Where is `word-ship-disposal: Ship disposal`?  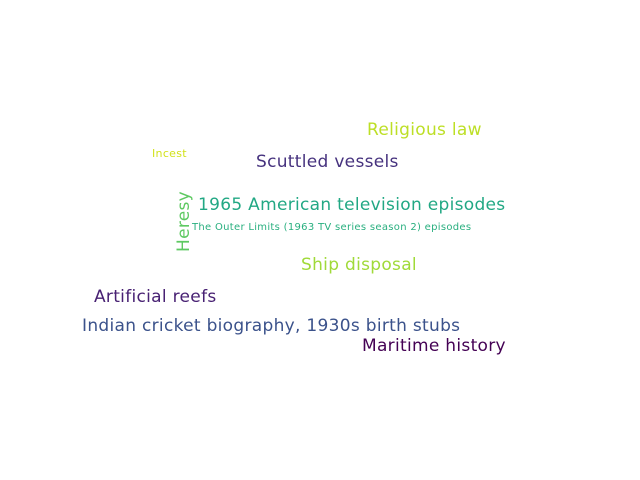
word-ship-disposal: Ship disposal is located at coordinates (359, 265).